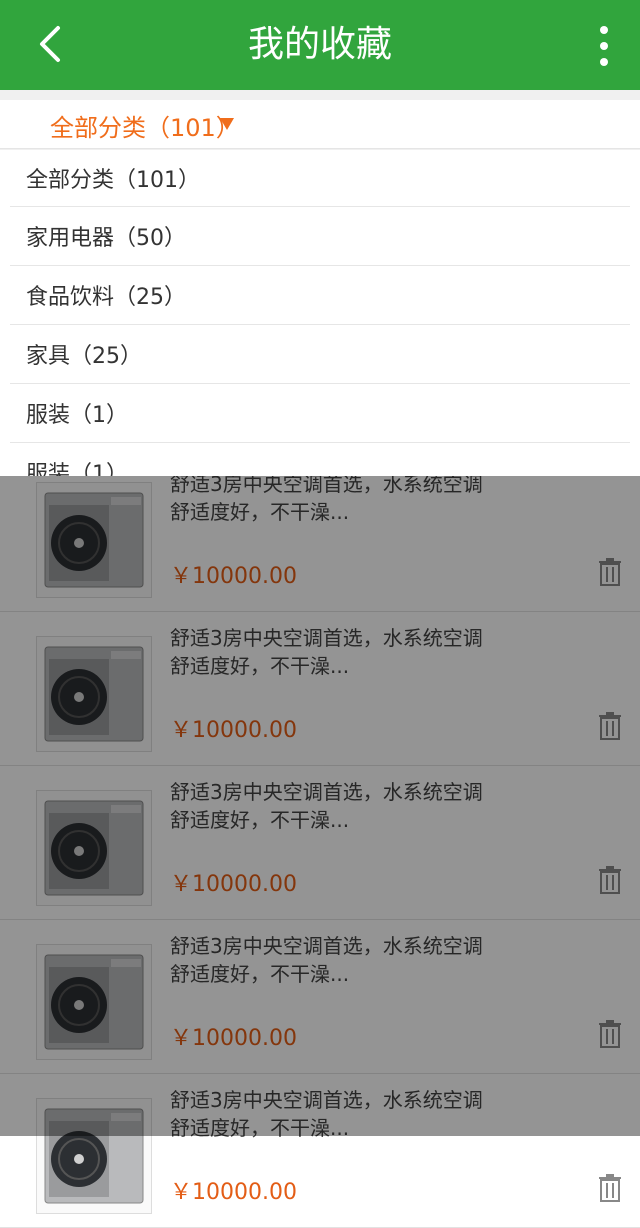 The height and width of the screenshot is (1228, 640). Describe the element at coordinates (320, 354) in the screenshot. I see `dropdown-item-furniture: 家具（25）` at that location.